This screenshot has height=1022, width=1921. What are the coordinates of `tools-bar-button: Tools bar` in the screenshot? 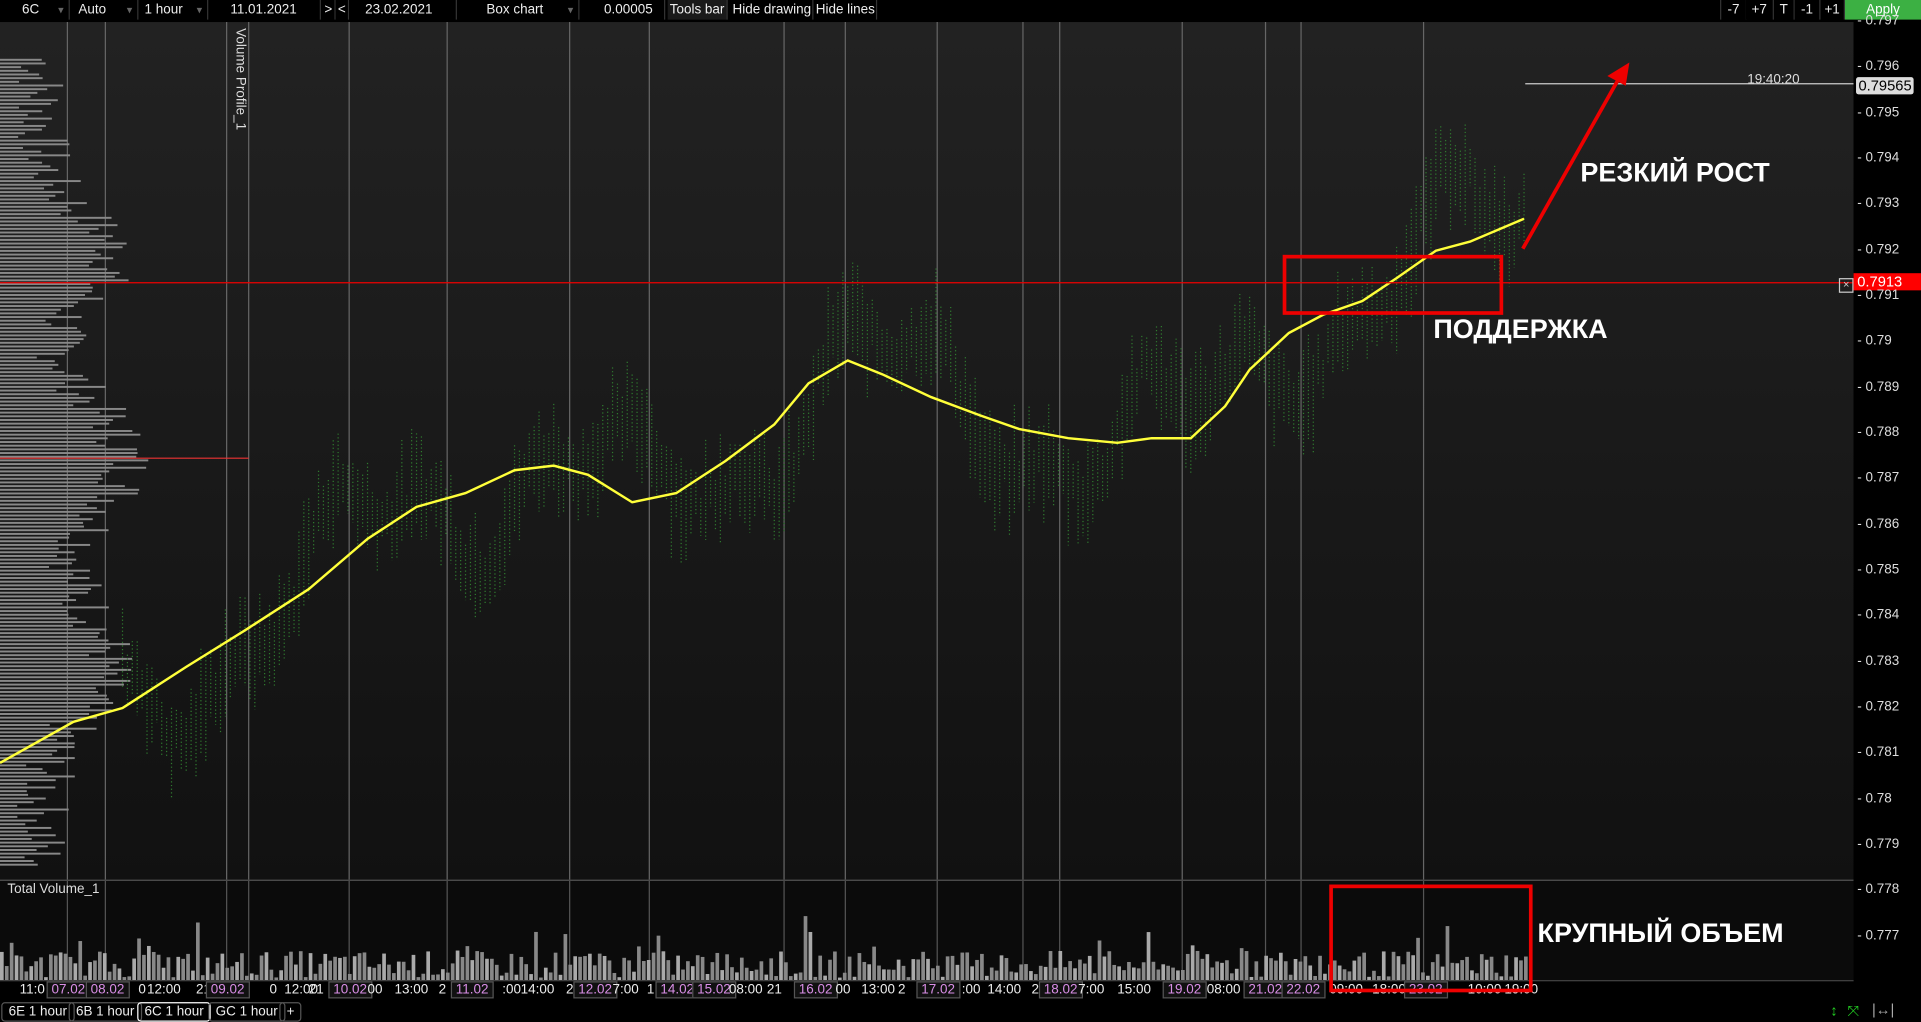 It's located at (697, 10).